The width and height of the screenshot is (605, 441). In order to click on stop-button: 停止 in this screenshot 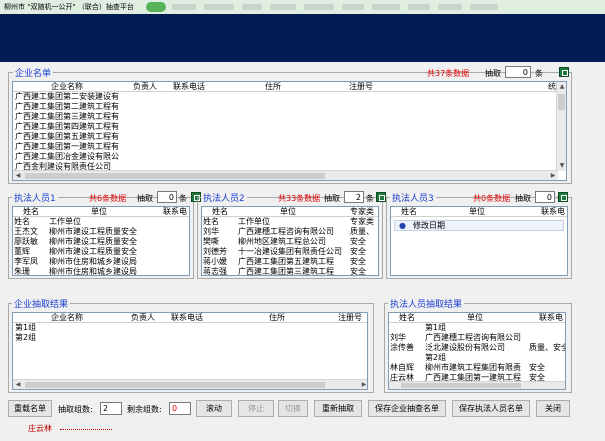, I will do `click(256, 408)`.